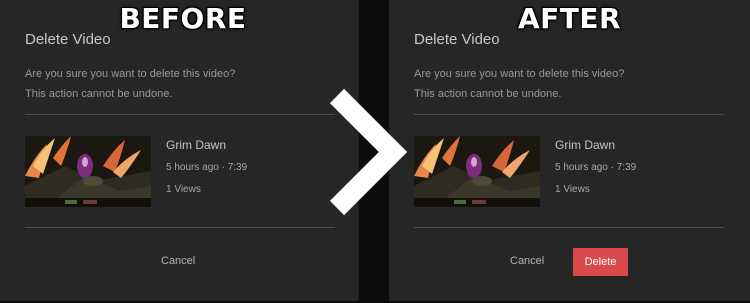 The width and height of the screenshot is (750, 303). What do you see at coordinates (600, 262) in the screenshot?
I see `delete-button: Delete` at bounding box center [600, 262].